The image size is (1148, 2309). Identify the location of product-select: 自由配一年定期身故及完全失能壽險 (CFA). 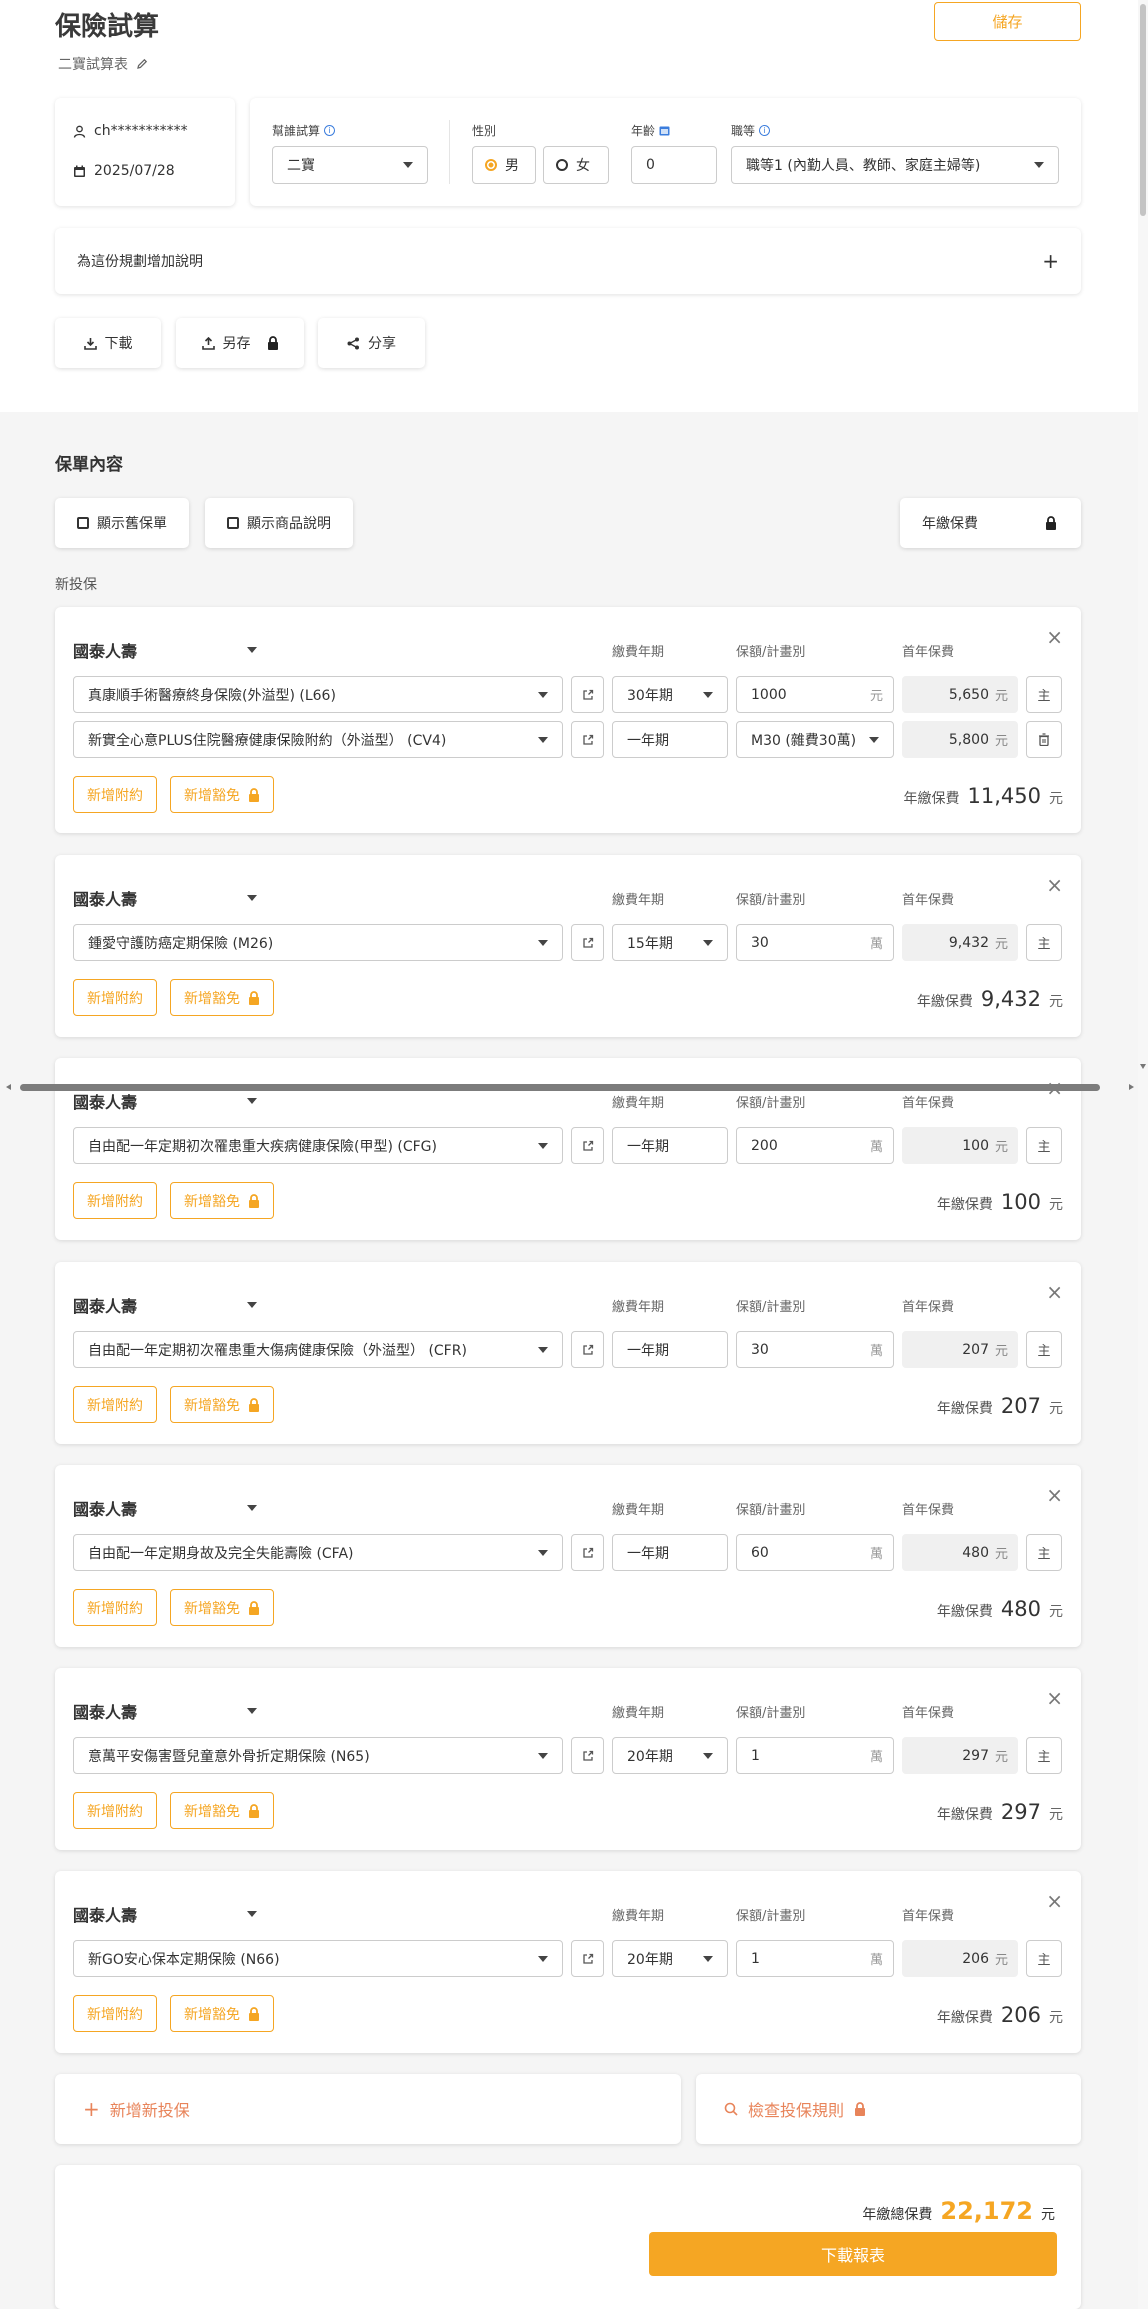
(318, 1552).